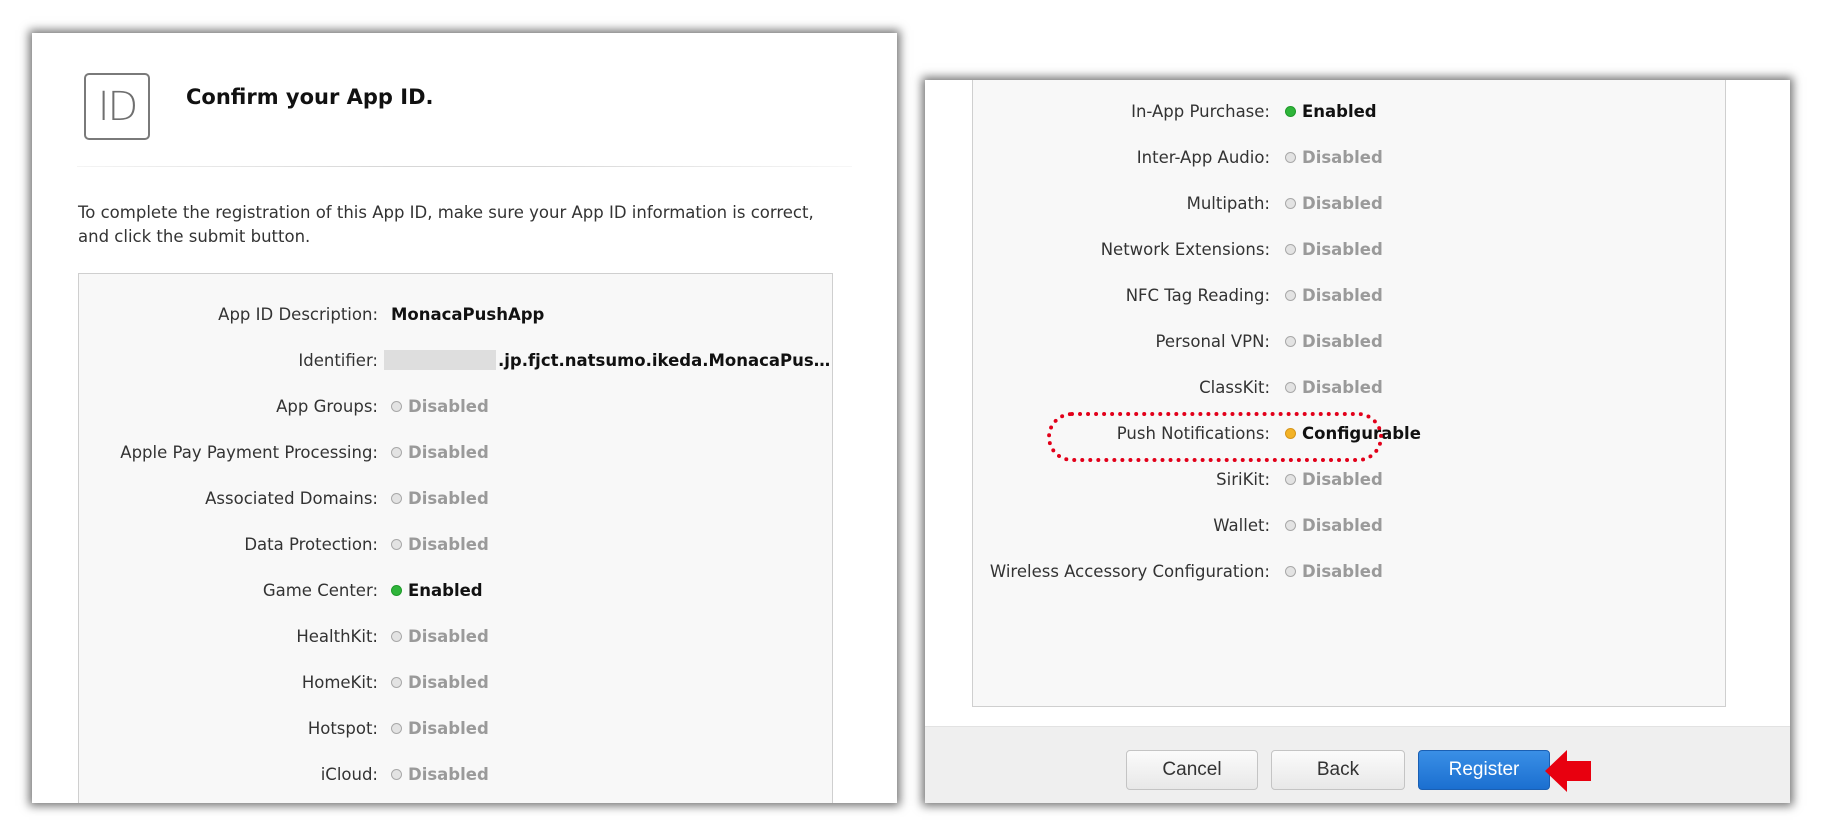 This screenshot has width=1821, height=835. I want to click on capability-row-homekit: HomeKit: Disabled, so click(455, 682).